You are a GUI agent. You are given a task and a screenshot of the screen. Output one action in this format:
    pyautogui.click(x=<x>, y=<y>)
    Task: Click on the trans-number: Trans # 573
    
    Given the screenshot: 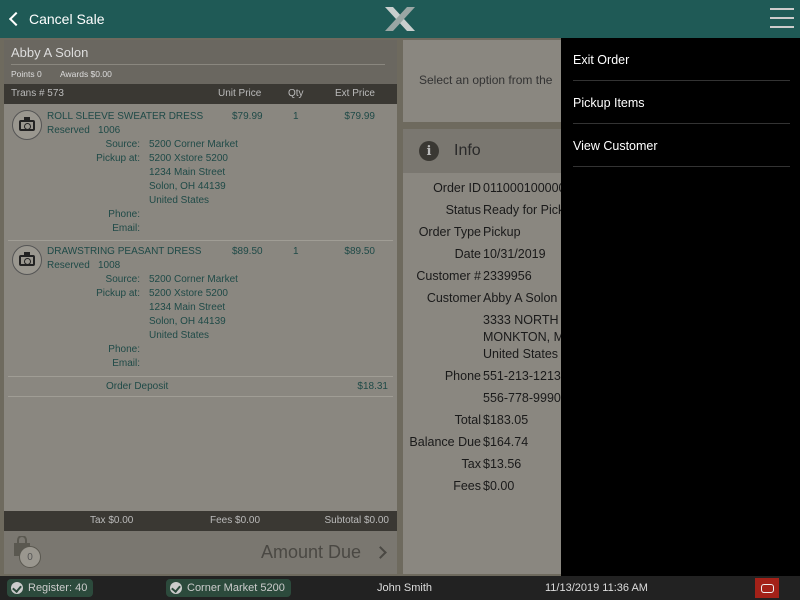 What is the action you would take?
    pyautogui.click(x=37, y=93)
    